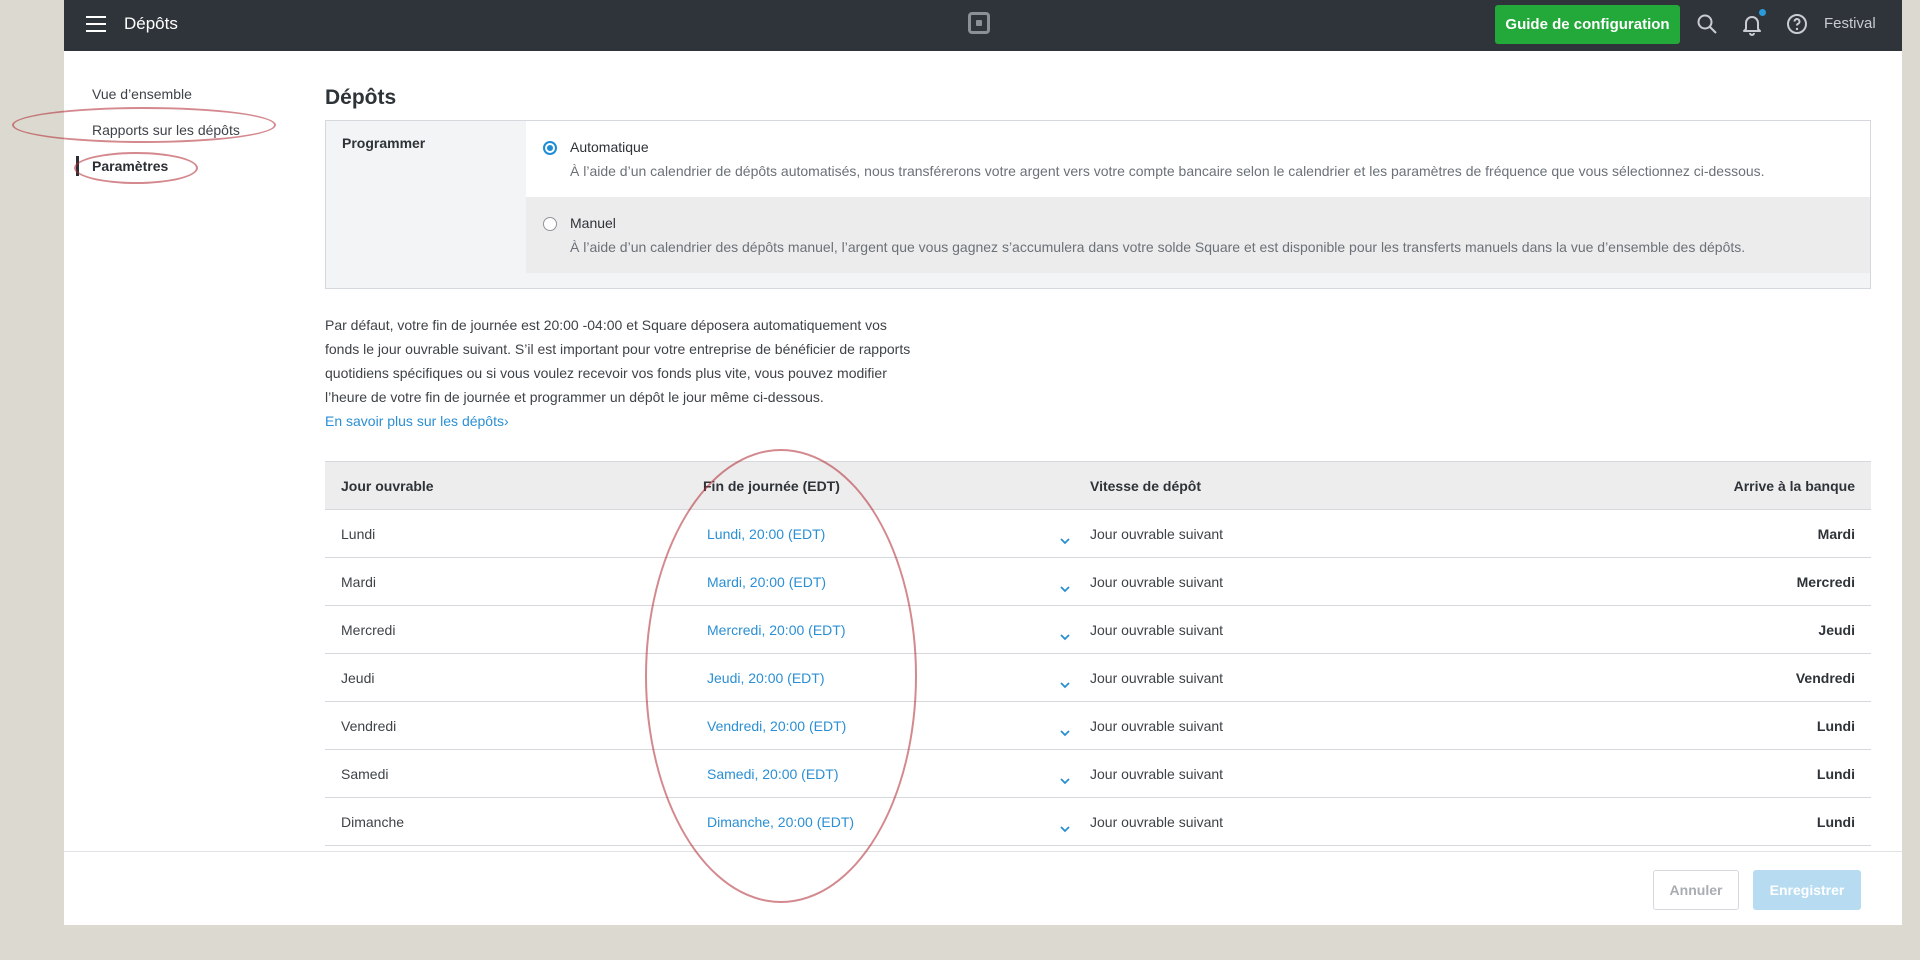  What do you see at coordinates (417, 421) in the screenshot?
I see `learn-more-link: En savoir plus sur les dépôts›` at bounding box center [417, 421].